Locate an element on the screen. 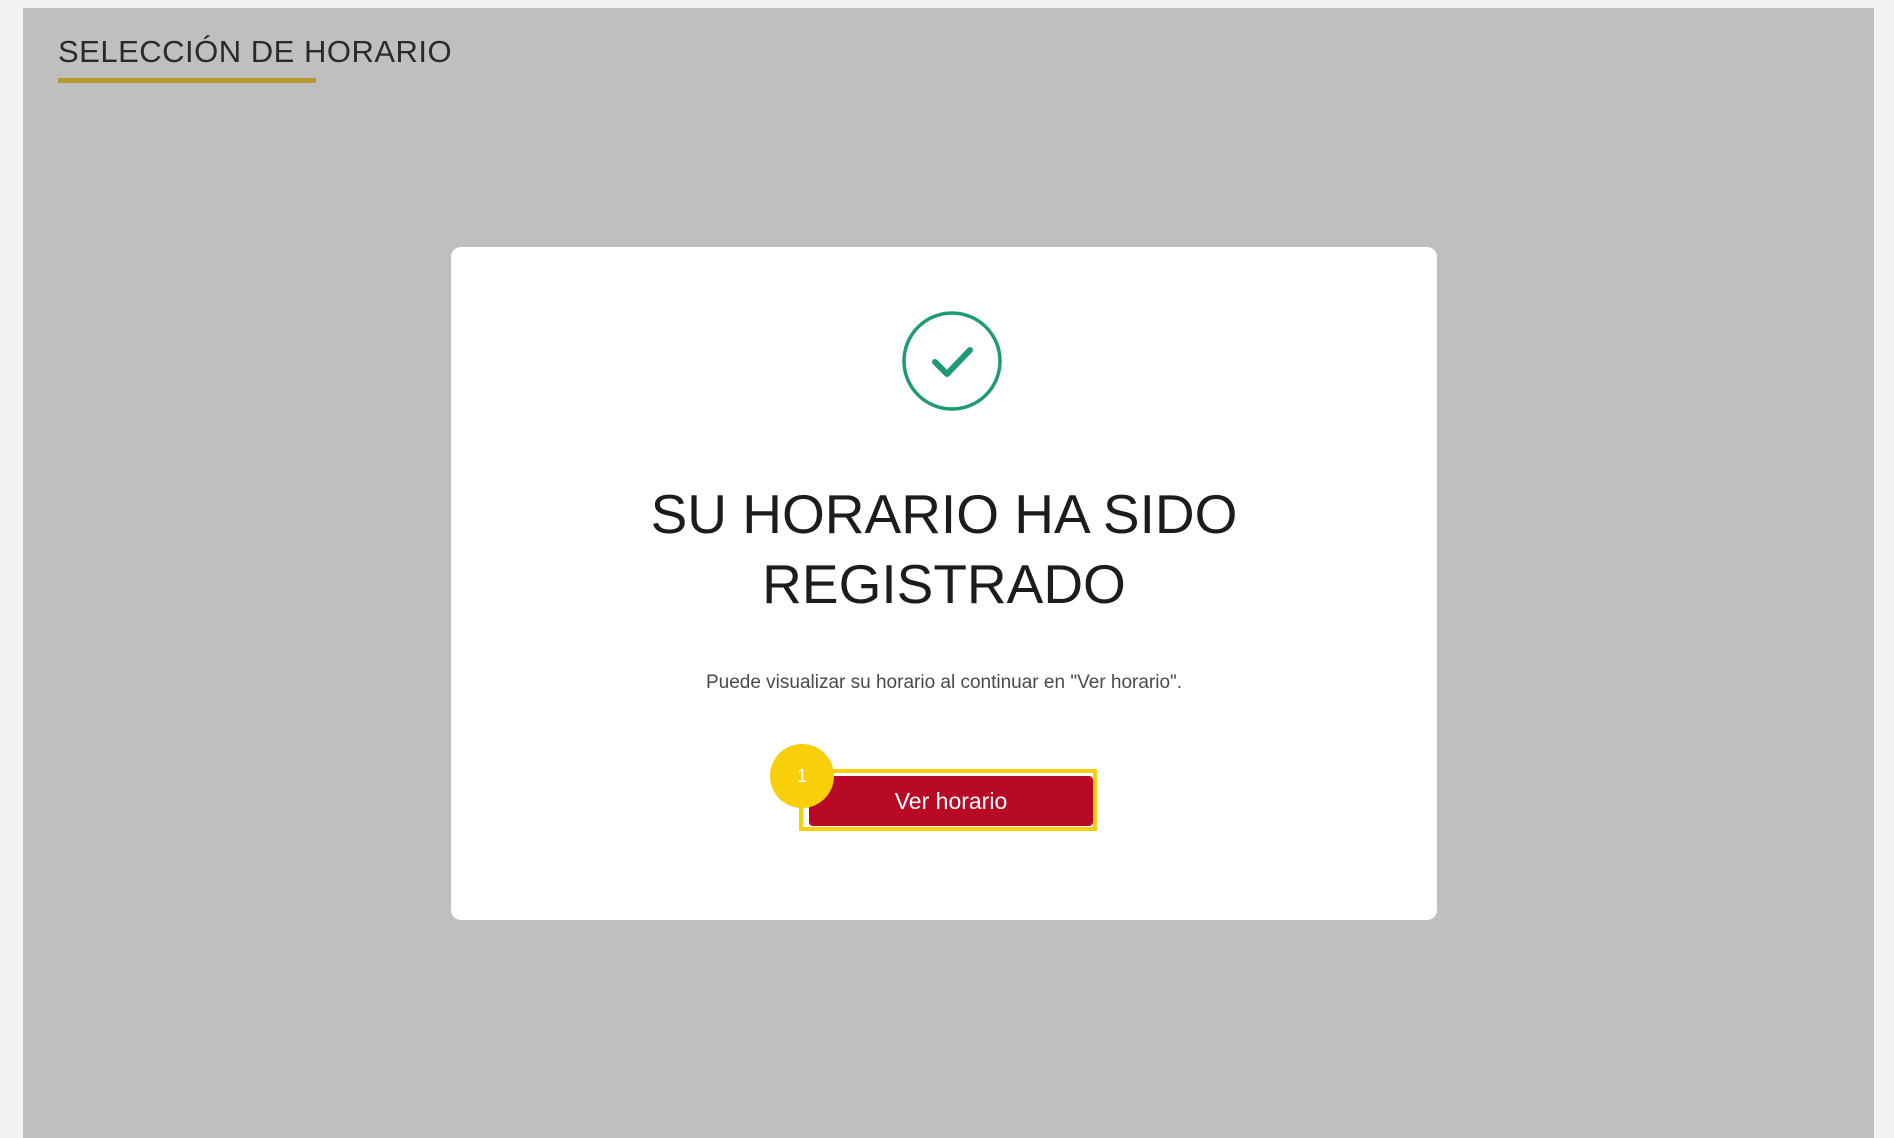 This screenshot has width=1894, height=1138. ver-horario-button: Ver horario is located at coordinates (951, 801).